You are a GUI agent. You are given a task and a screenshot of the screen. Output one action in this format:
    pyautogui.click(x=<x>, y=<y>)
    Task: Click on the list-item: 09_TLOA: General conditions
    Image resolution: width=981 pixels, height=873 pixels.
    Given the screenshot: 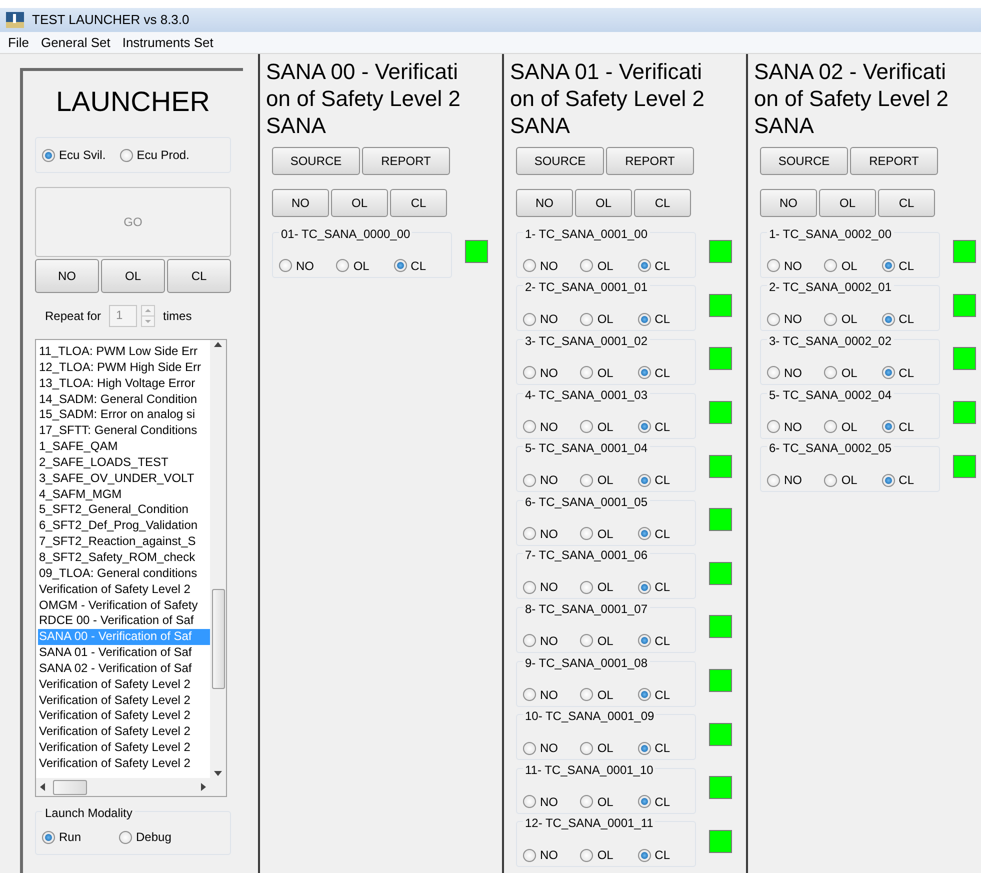 What is the action you would take?
    pyautogui.click(x=124, y=574)
    